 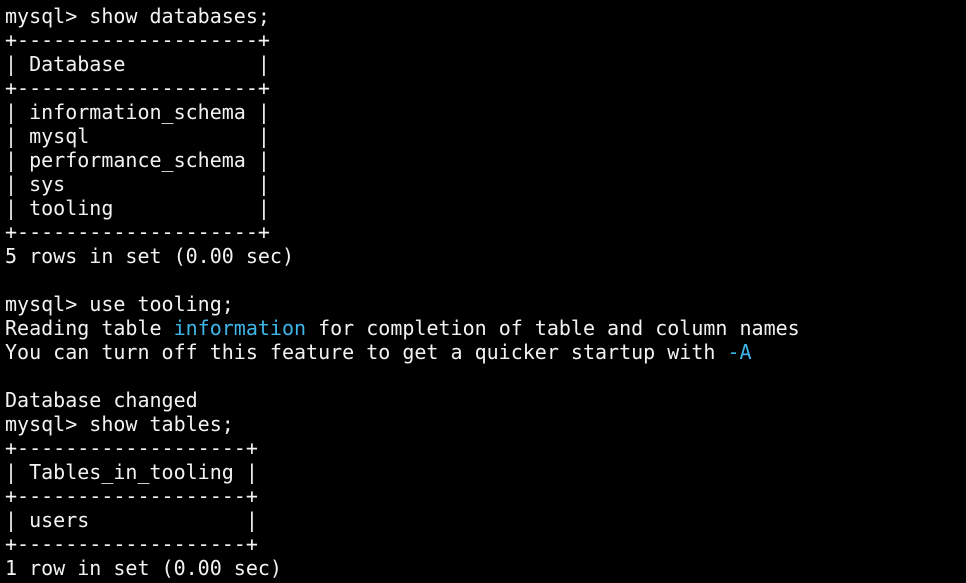 I want to click on terminal-line: 5 rows in set (0.00 sec), so click(x=484, y=256).